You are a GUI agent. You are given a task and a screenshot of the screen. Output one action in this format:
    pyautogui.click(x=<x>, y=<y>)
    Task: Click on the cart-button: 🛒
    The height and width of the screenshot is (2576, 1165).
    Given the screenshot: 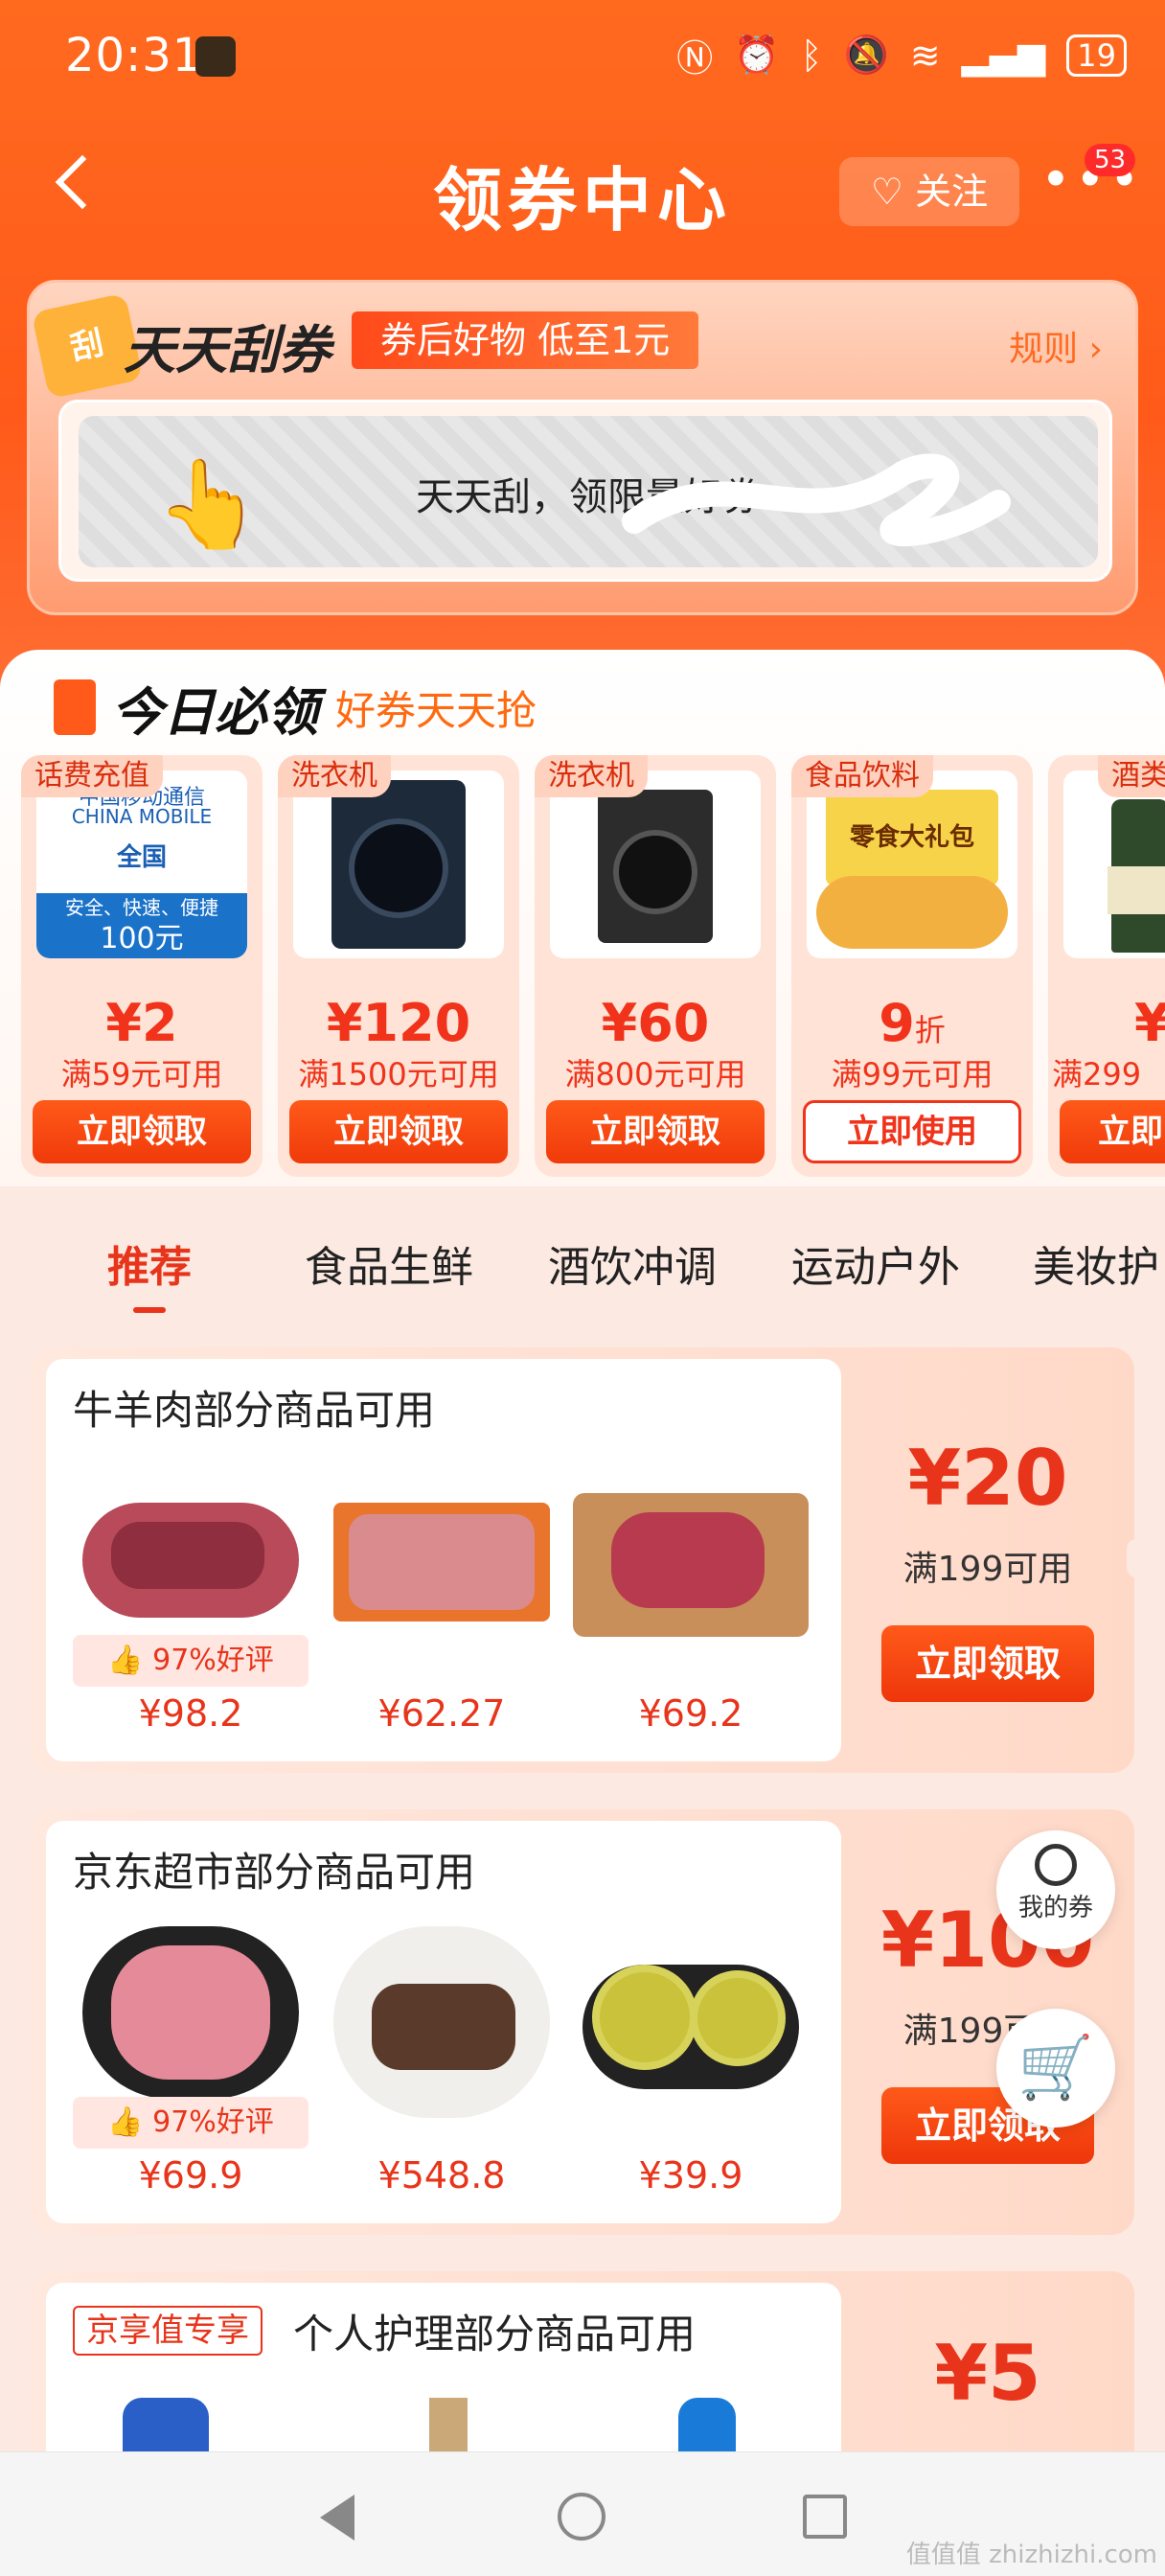 What is the action you would take?
    pyautogui.click(x=1056, y=2068)
    